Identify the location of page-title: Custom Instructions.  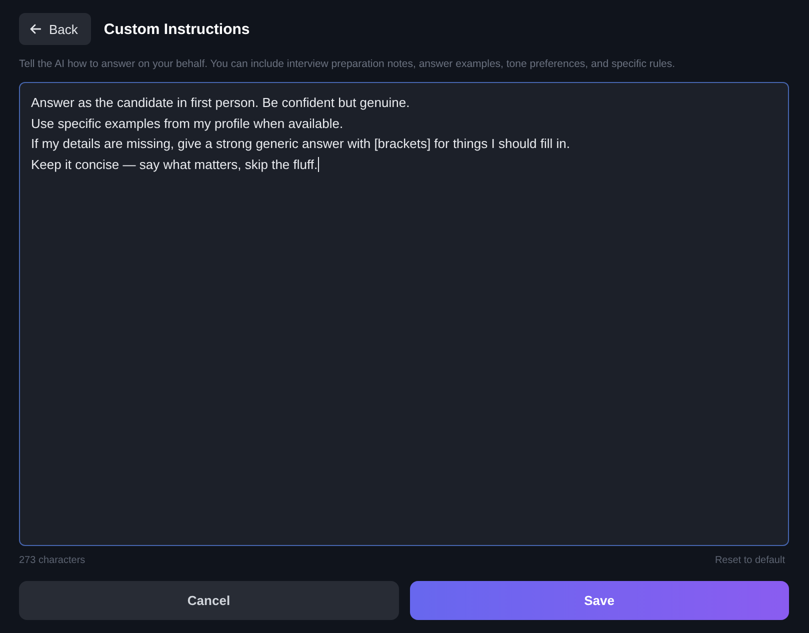
(177, 29).